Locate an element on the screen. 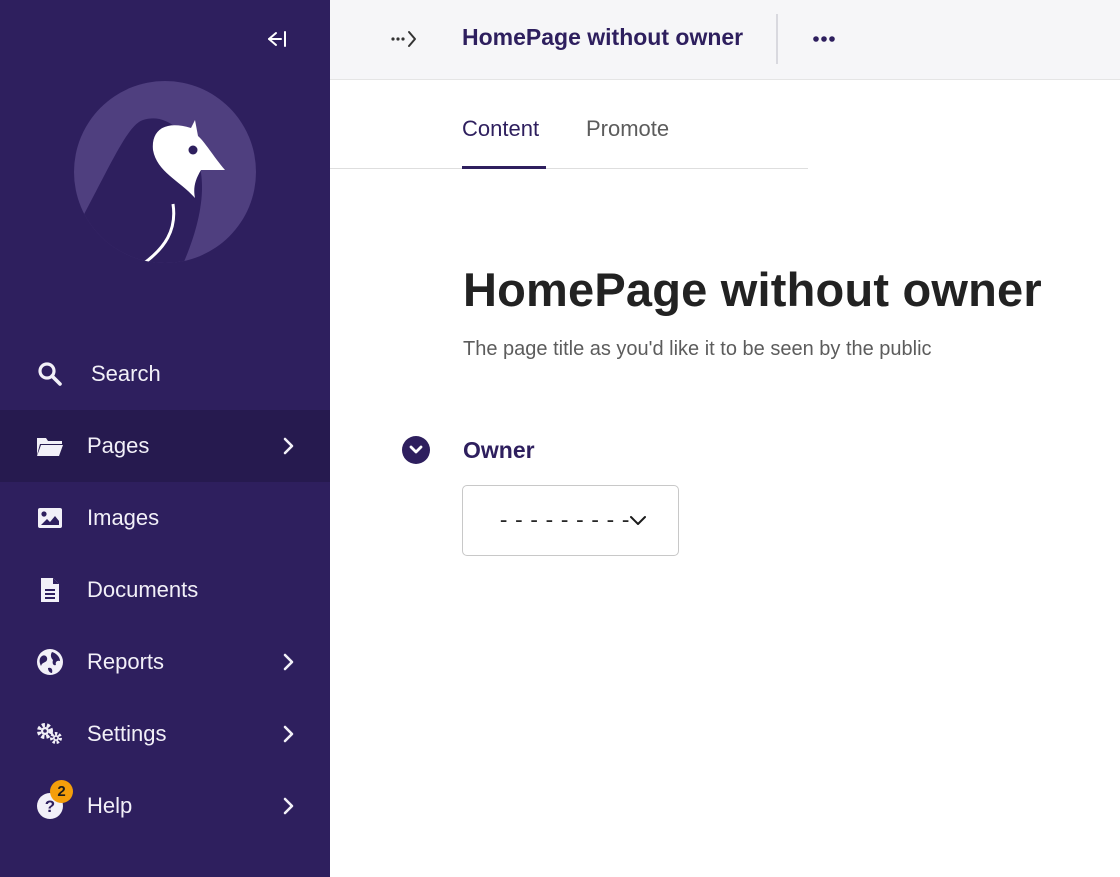 This screenshot has height=877, width=1120. cogs-icon is located at coordinates (50, 734).